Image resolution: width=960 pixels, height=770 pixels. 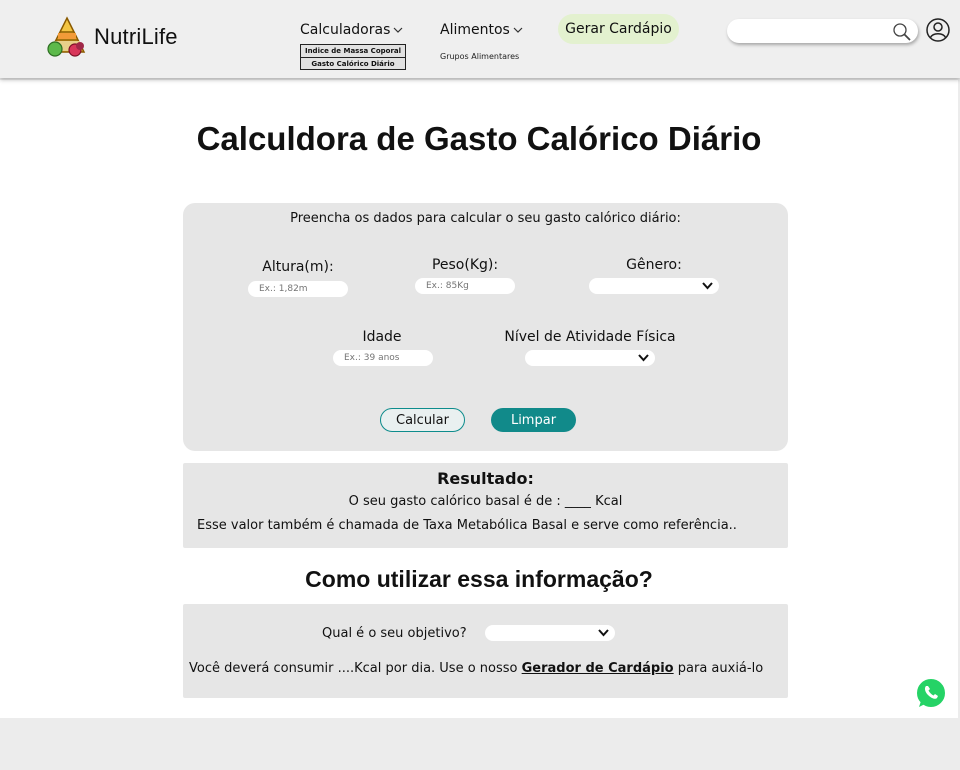 What do you see at coordinates (475, 30) in the screenshot?
I see `nav-foods-label: Alimentos` at bounding box center [475, 30].